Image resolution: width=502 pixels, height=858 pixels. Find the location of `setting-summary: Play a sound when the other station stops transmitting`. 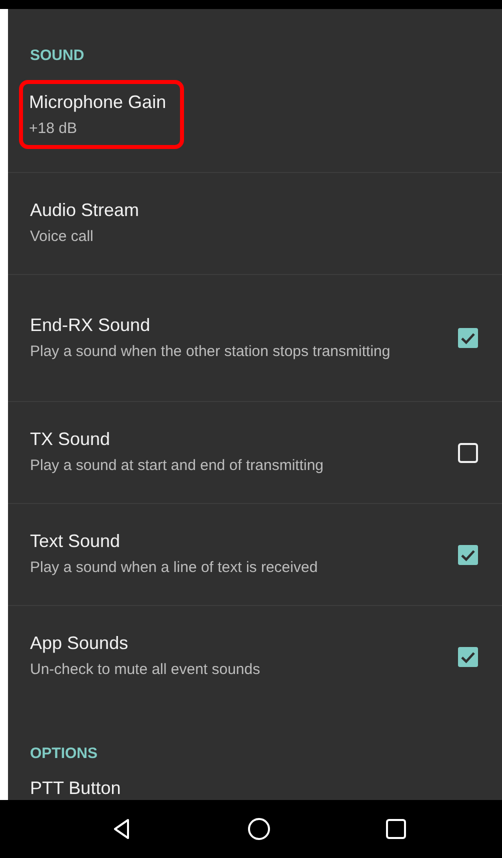

setting-summary: Play a sound when the other station stops transmitting is located at coordinates (211, 352).